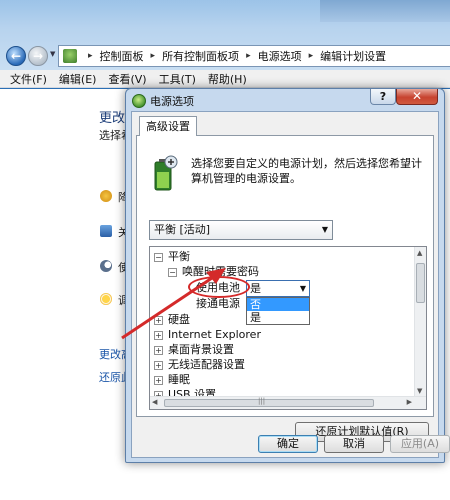 The height and width of the screenshot is (500, 450). I want to click on display-dim-icon, so click(106, 196).